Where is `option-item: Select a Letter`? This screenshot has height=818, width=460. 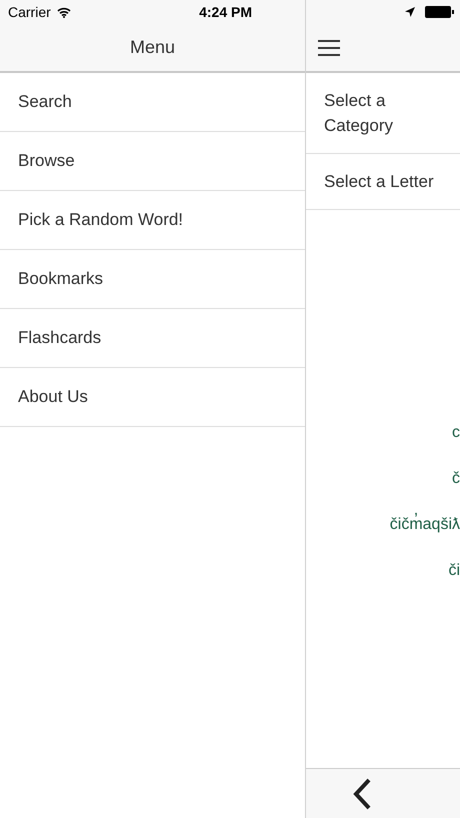 option-item: Select a Letter is located at coordinates (383, 182).